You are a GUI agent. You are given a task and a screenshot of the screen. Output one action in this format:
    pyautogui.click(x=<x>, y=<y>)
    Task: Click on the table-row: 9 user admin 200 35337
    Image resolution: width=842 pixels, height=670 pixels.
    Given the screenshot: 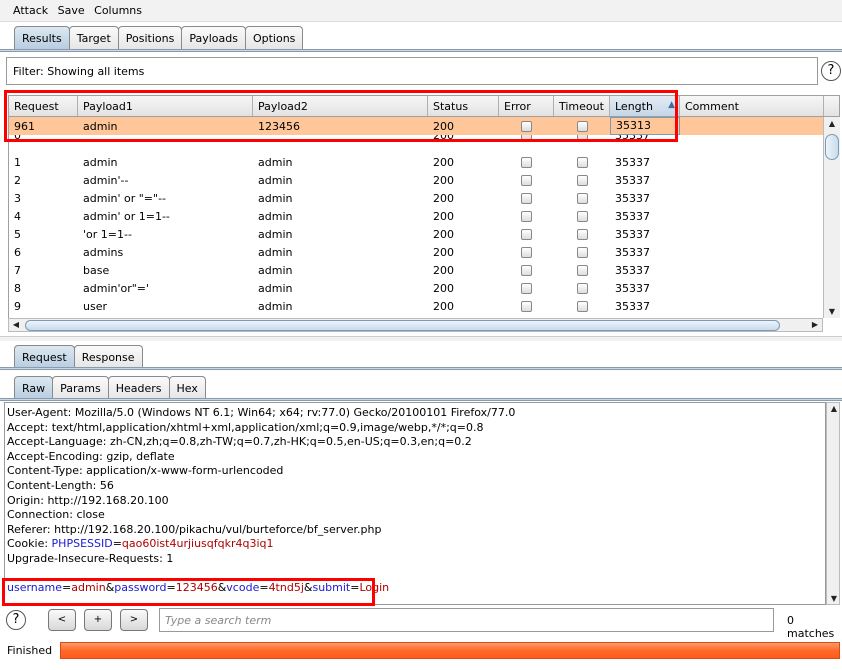 What is the action you would take?
    pyautogui.click(x=416, y=306)
    